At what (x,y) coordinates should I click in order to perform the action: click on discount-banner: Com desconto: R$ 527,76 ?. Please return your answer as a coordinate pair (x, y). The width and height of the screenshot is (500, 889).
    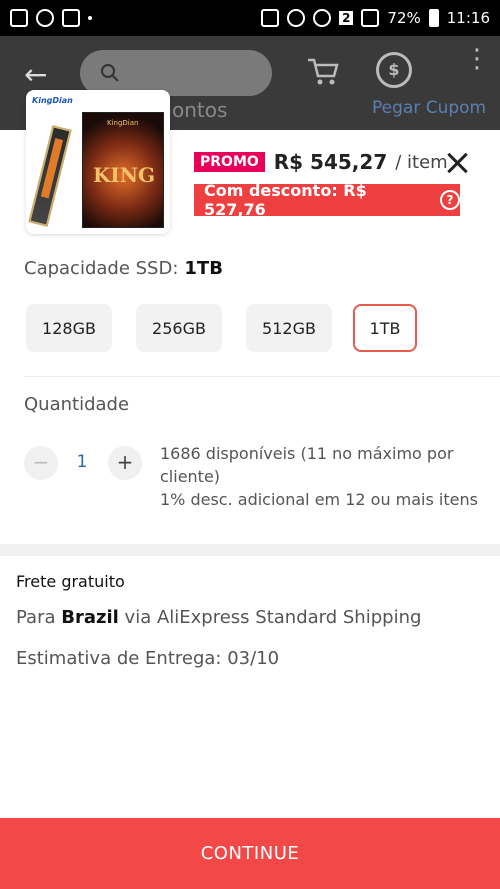
    Looking at the image, I should click on (327, 200).